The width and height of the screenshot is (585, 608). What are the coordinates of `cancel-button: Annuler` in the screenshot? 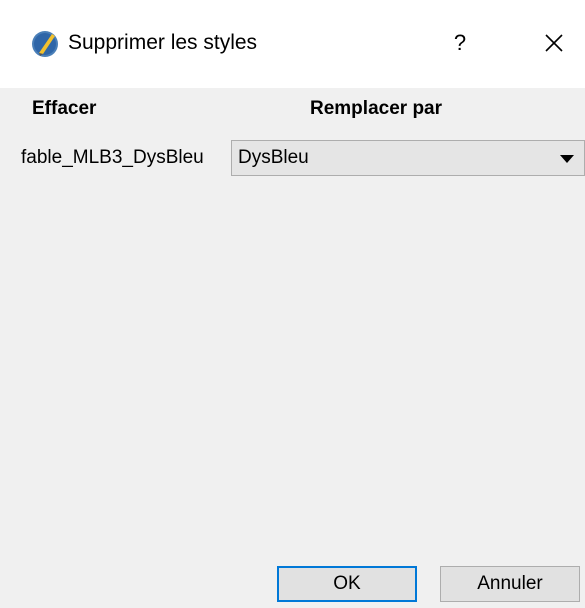 It's located at (510, 584).